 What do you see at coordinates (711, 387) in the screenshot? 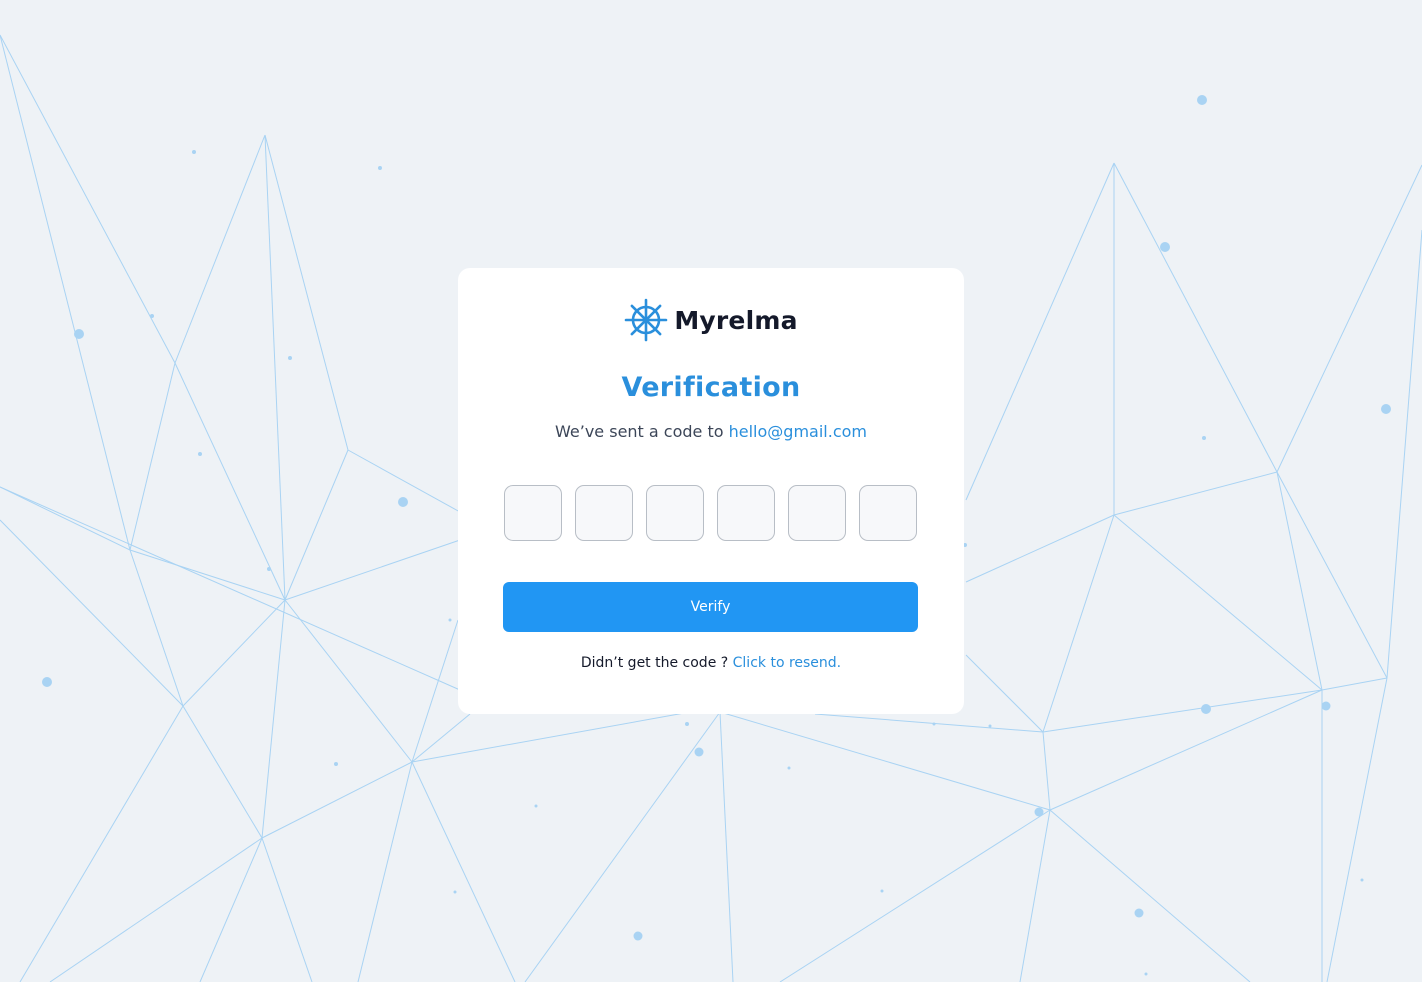
I see `page-title: Verification` at bounding box center [711, 387].